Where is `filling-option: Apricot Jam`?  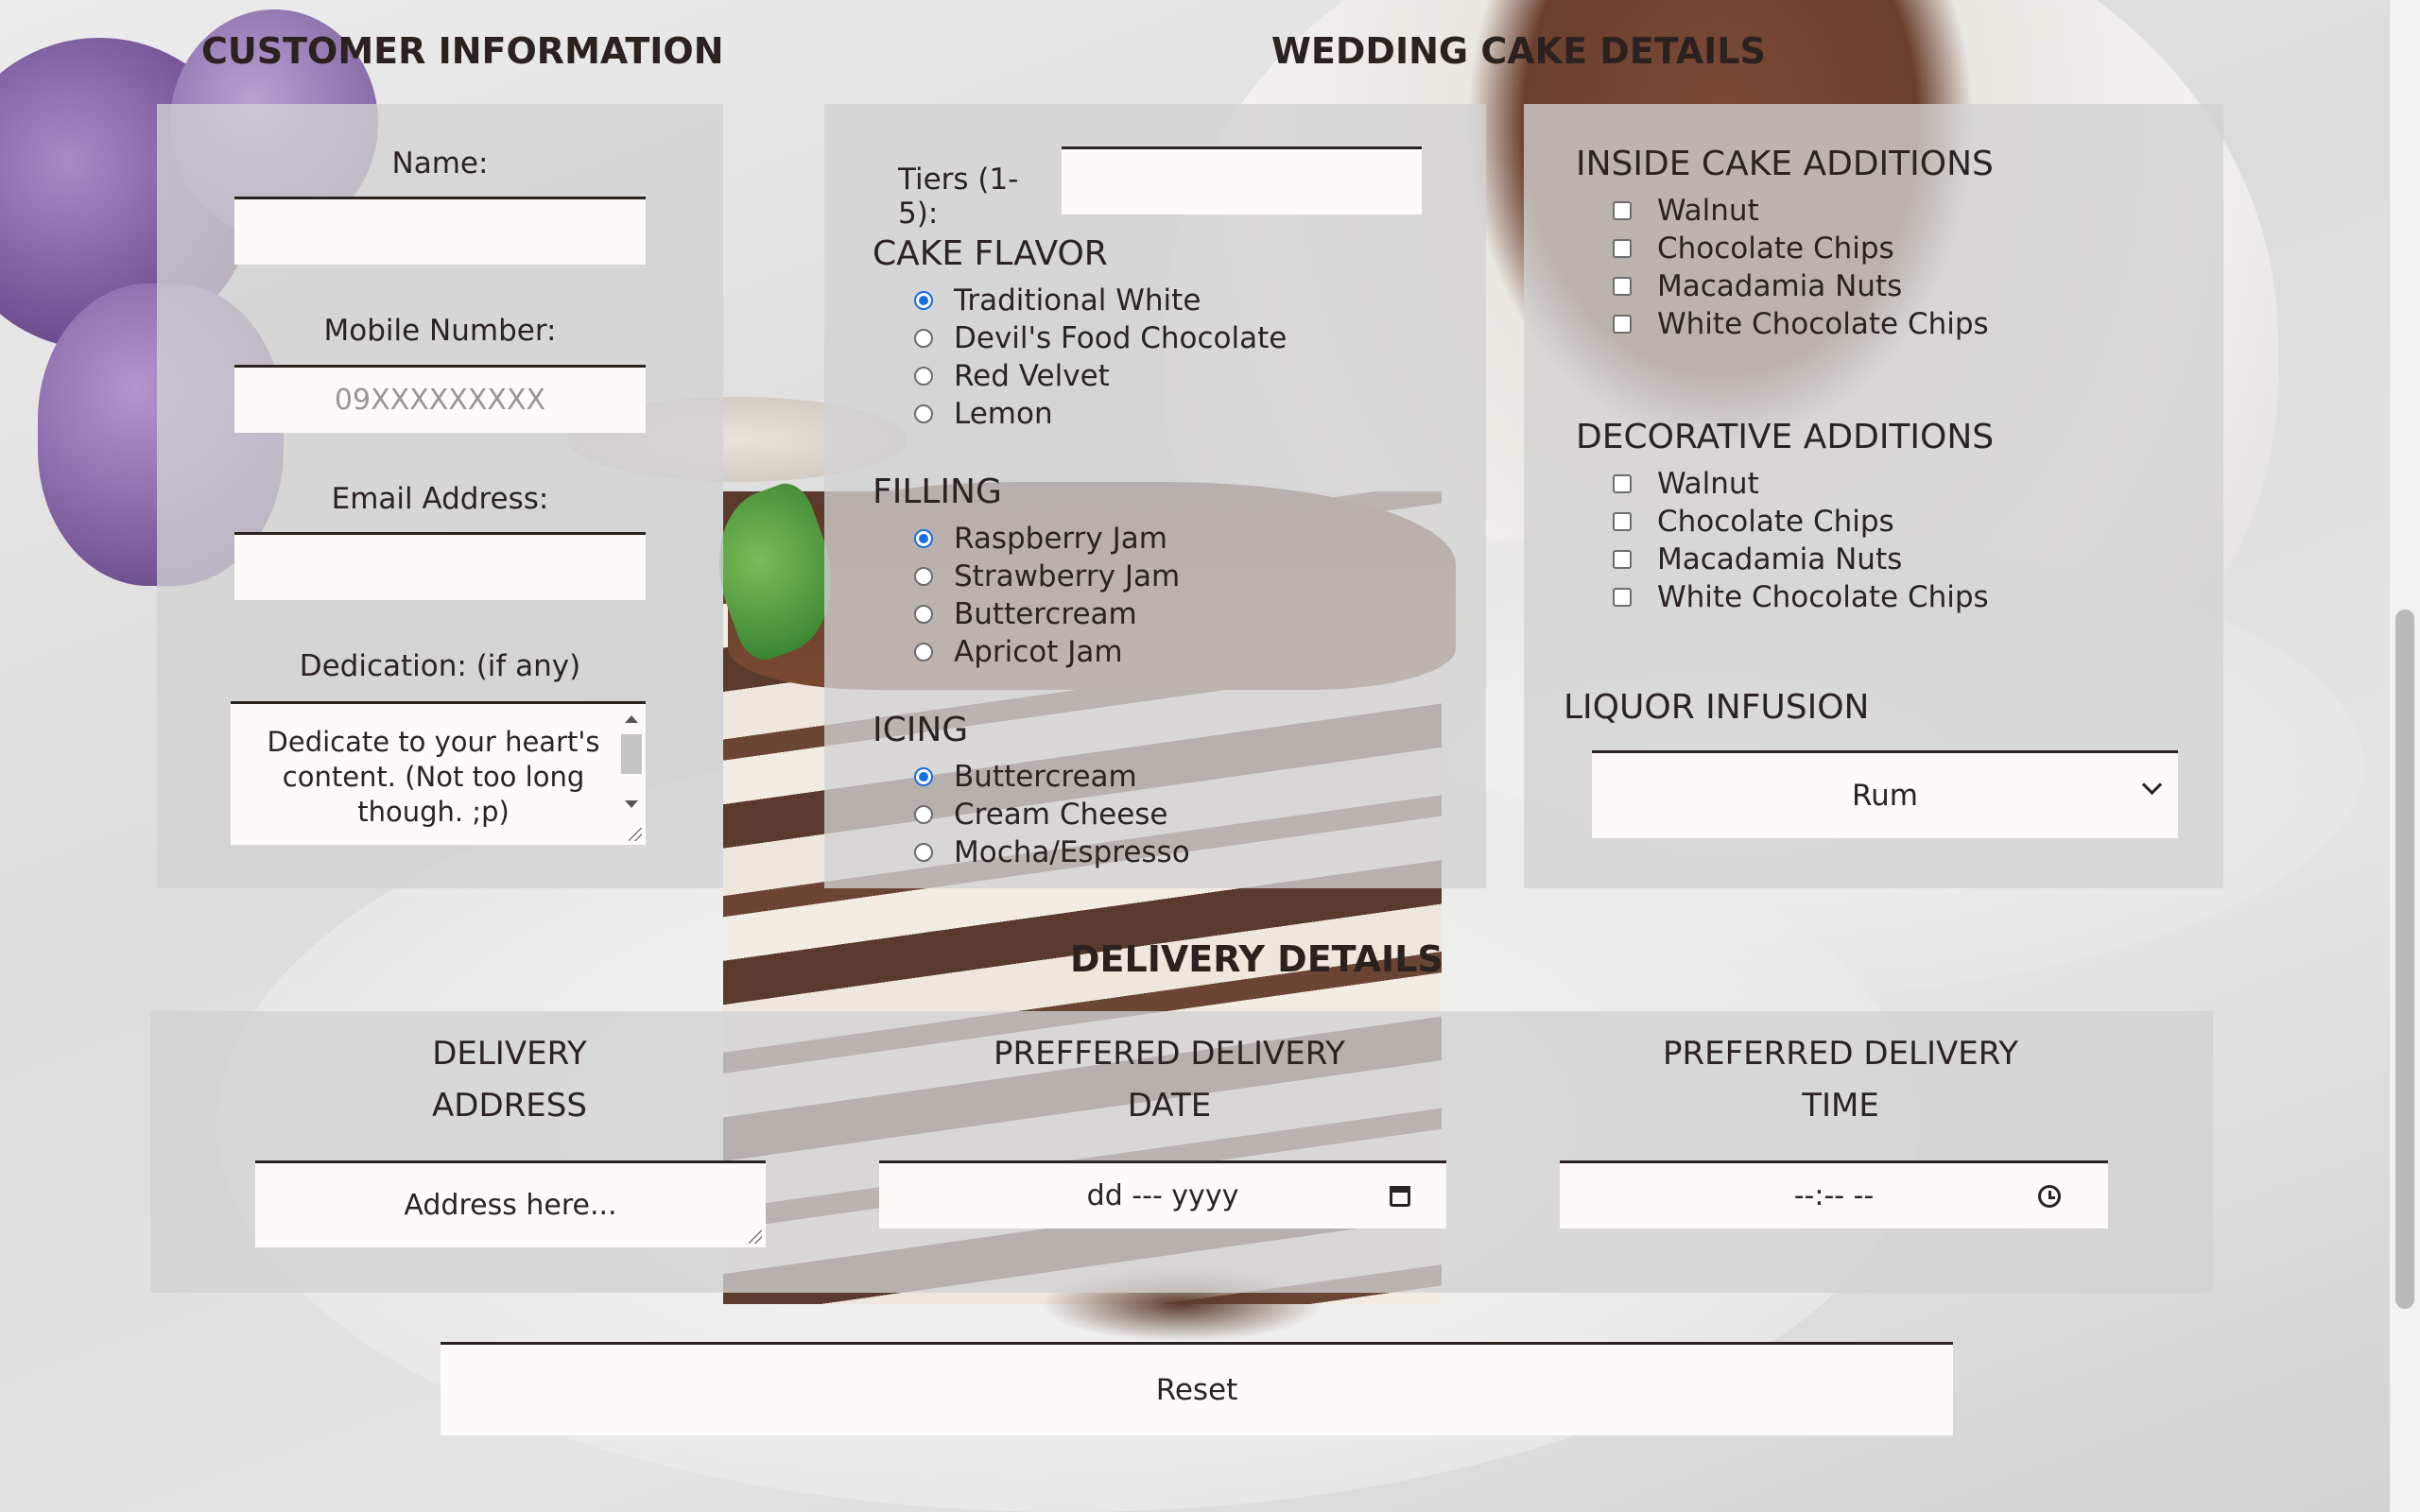
filling-option: Apricot Jam is located at coordinates (1019, 652).